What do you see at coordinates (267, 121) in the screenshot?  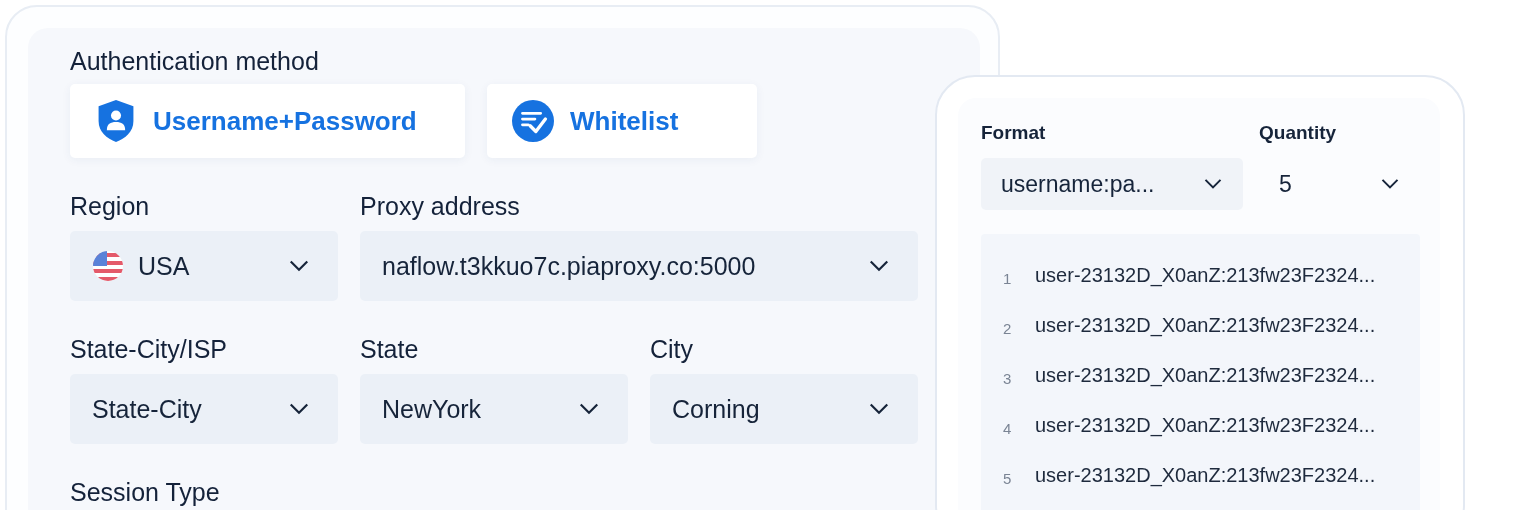 I see `auth-method-button: Username+Password` at bounding box center [267, 121].